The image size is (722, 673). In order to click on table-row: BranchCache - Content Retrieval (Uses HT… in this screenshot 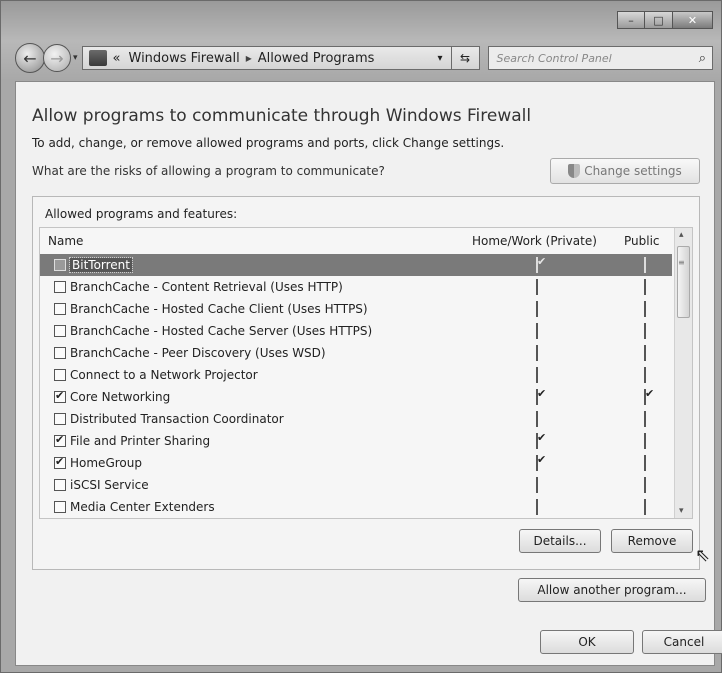, I will do `click(356, 287)`.